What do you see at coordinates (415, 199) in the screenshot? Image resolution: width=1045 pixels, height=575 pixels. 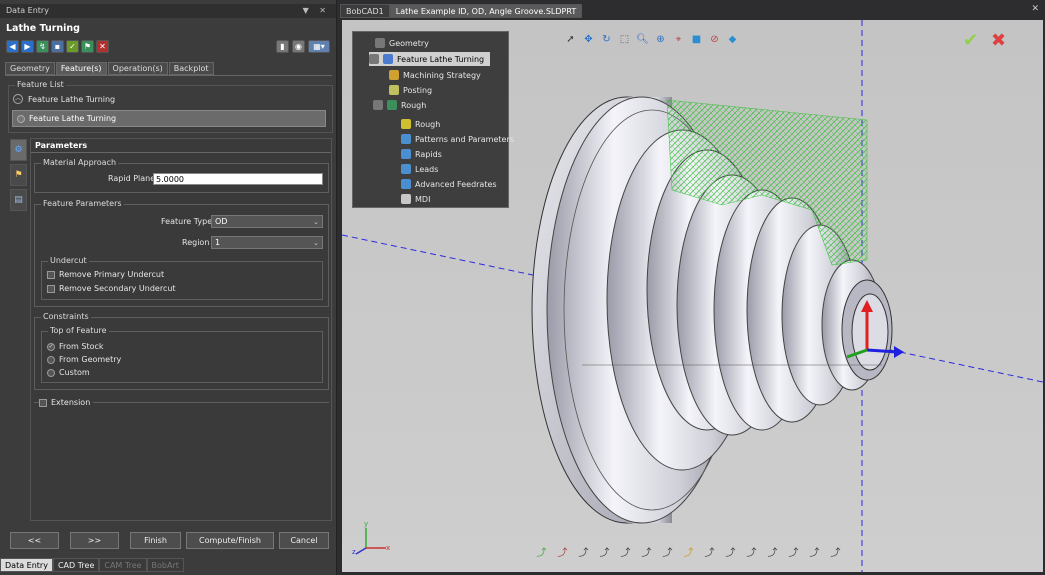 I see `tree-item-mdi: MDI` at bounding box center [415, 199].